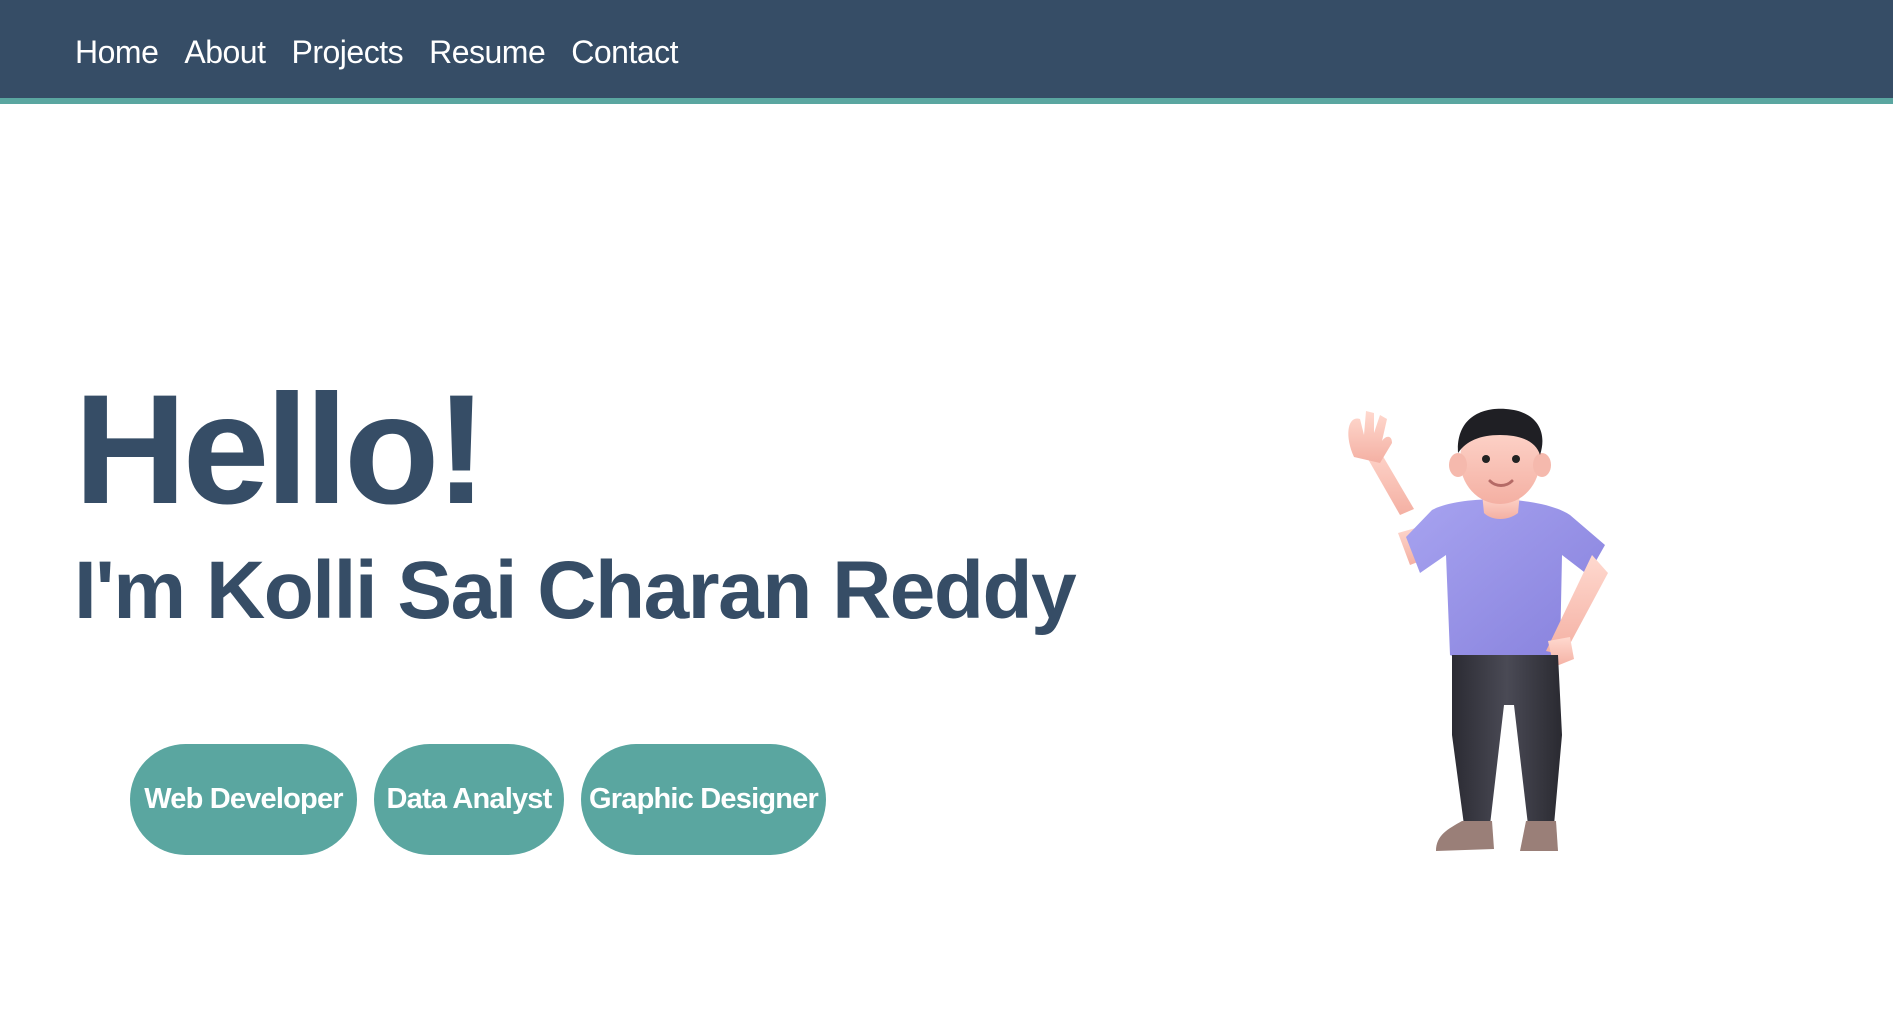 The image size is (1893, 1030). I want to click on nav-link-contact: Contact, so click(624, 52).